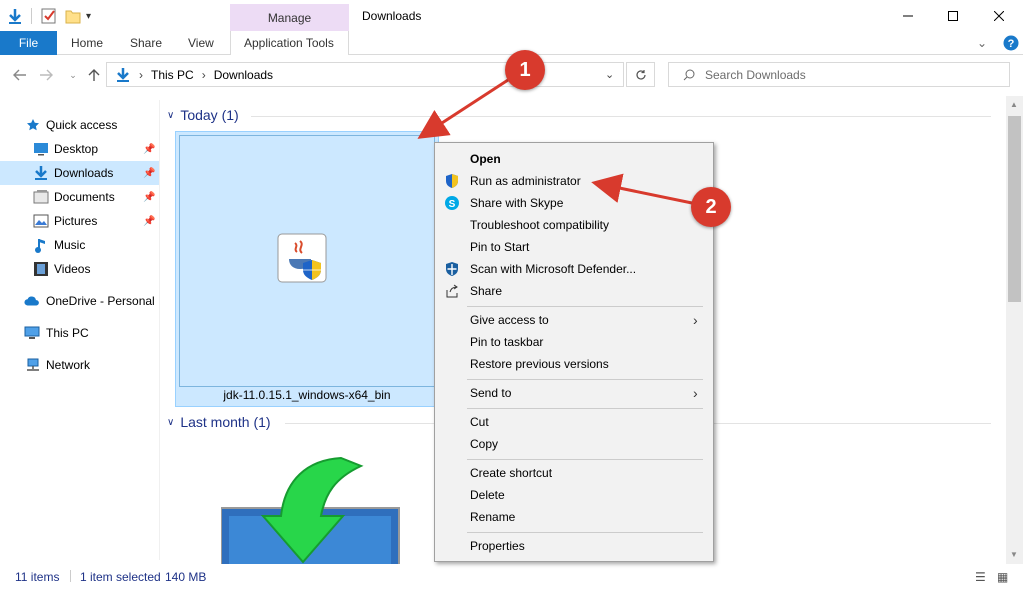 The width and height of the screenshot is (1023, 589). What do you see at coordinates (980, 577) in the screenshot?
I see `details-view-icon: ☰` at bounding box center [980, 577].